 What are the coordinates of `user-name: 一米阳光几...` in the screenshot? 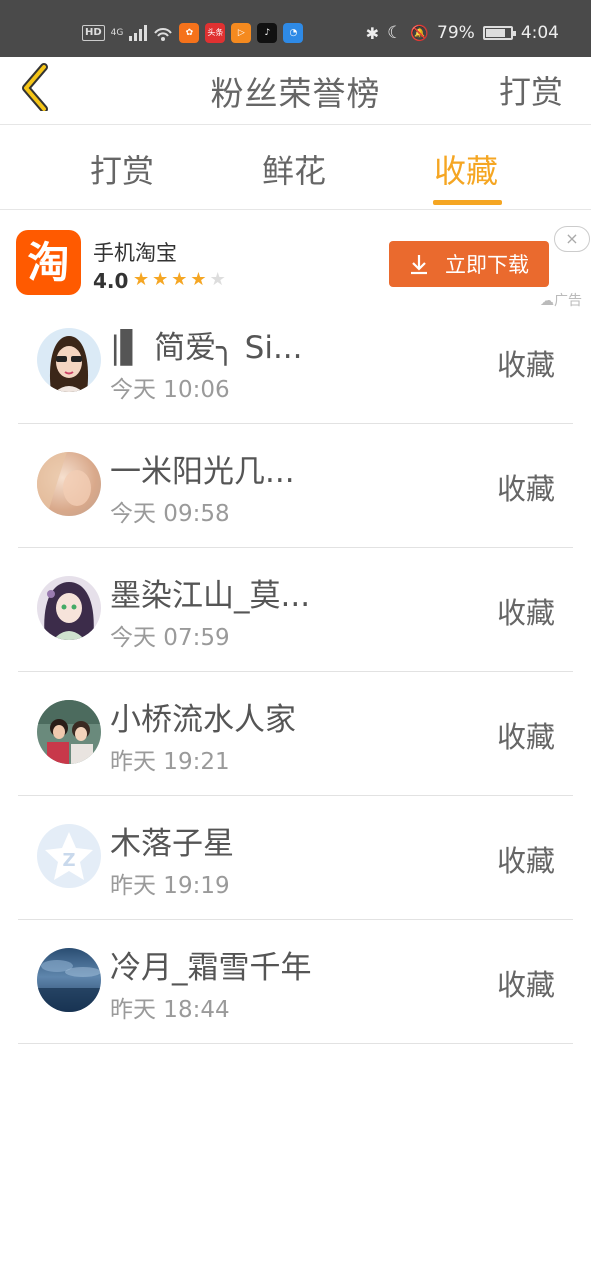 It's located at (202, 472).